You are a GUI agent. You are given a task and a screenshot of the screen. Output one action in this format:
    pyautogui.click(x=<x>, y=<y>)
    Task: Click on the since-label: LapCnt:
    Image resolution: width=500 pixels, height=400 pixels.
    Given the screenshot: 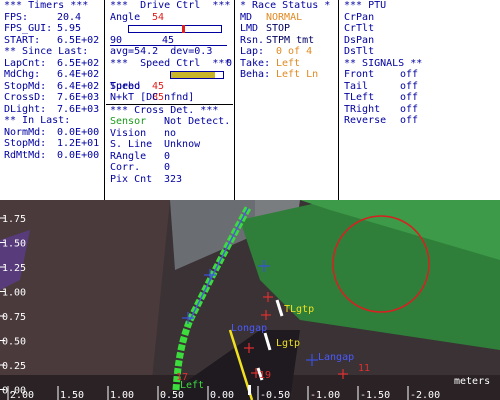 What is the action you would take?
    pyautogui.click(x=25, y=63)
    